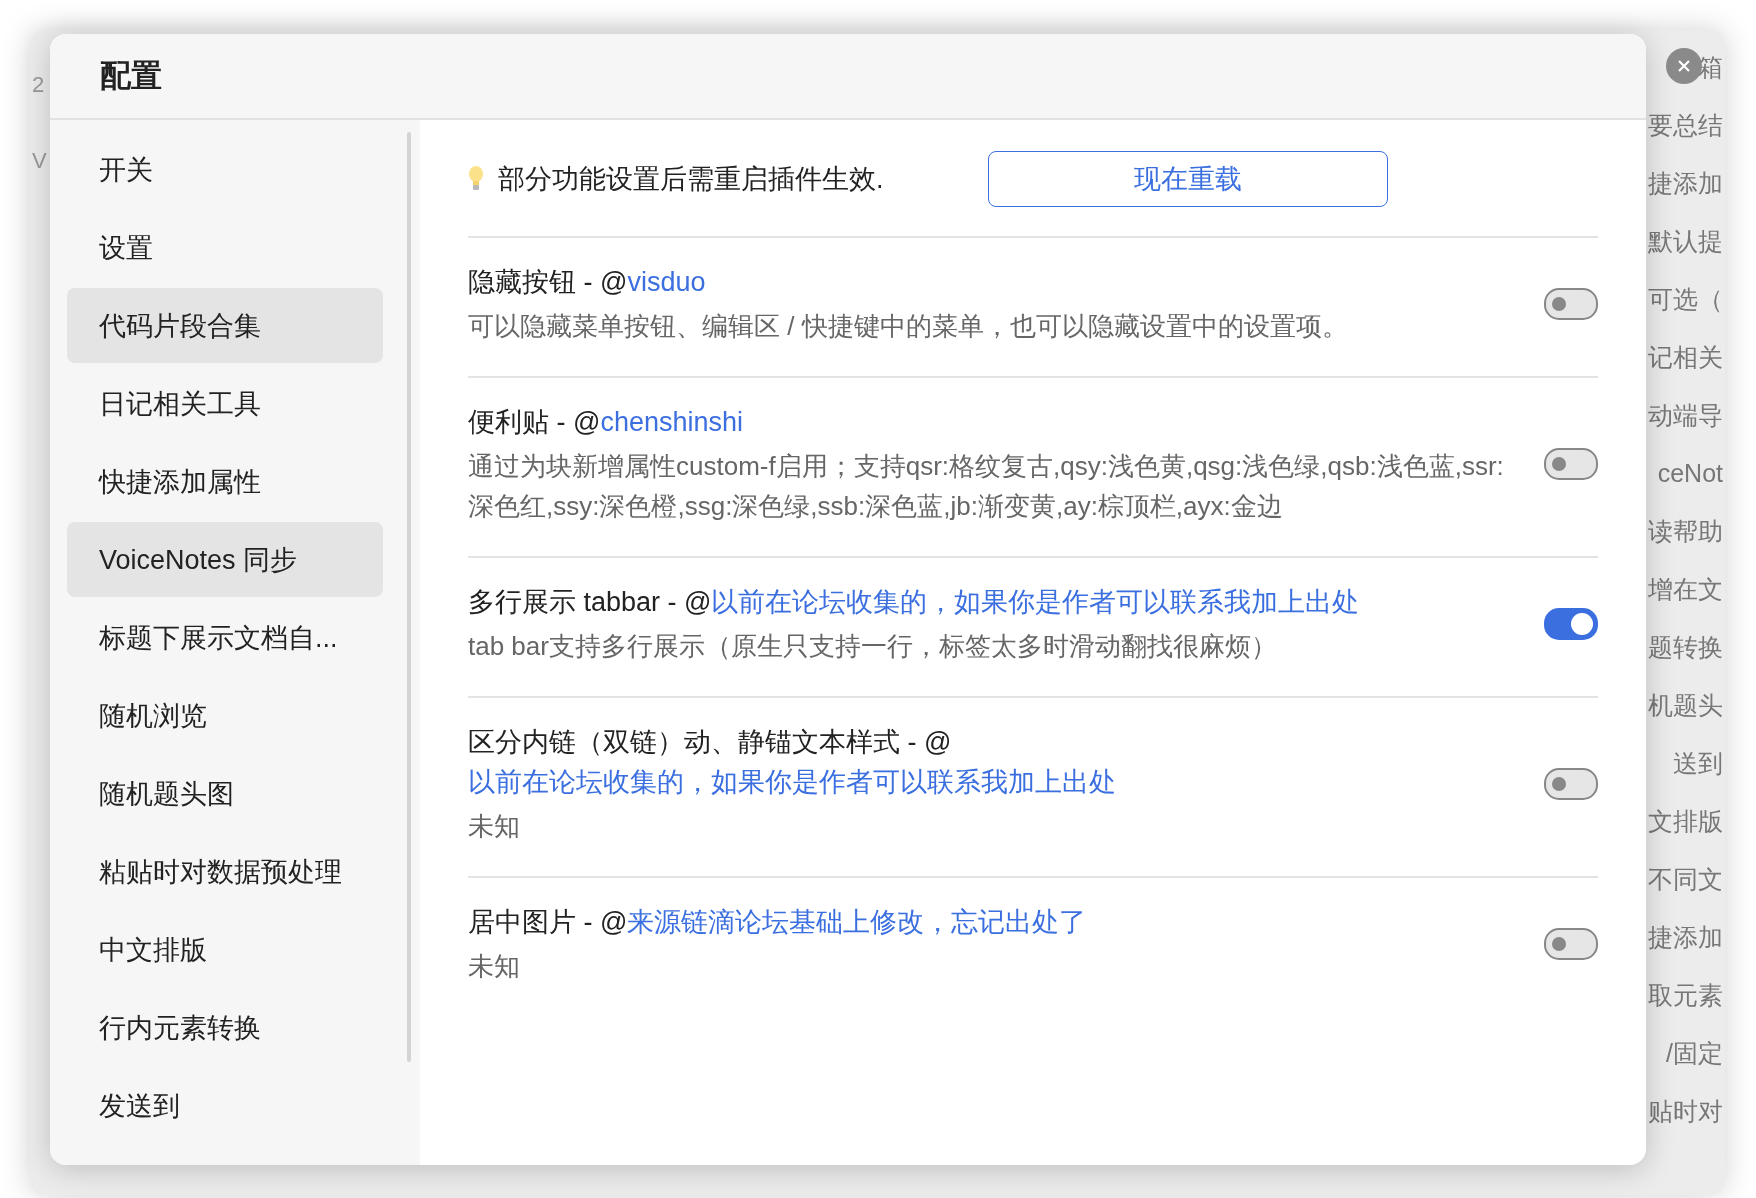 This screenshot has width=1756, height=1198. What do you see at coordinates (908, 326) in the screenshot?
I see `setting-description: 可以隐藏菜单按钮、编辑区 / 快捷键中的菜单，也可以隐藏设置中的设置项。` at bounding box center [908, 326].